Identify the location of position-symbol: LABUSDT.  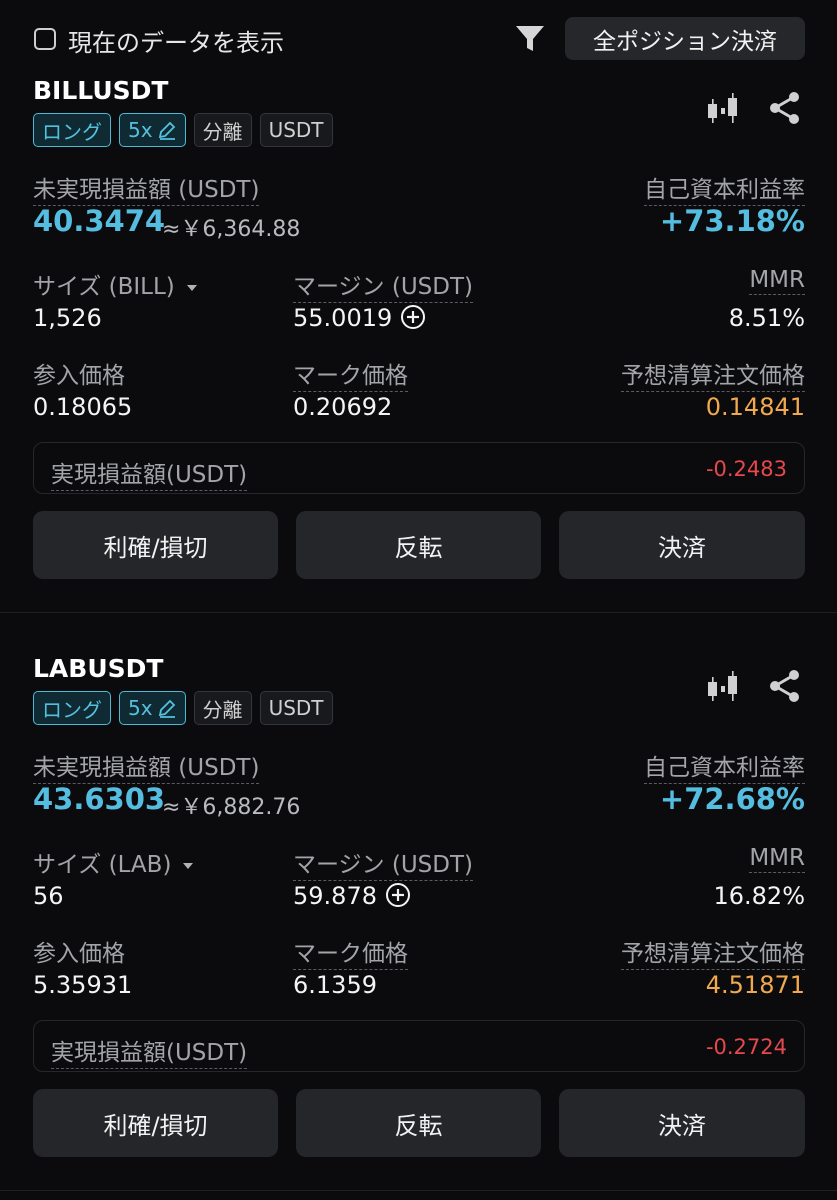
(98, 668).